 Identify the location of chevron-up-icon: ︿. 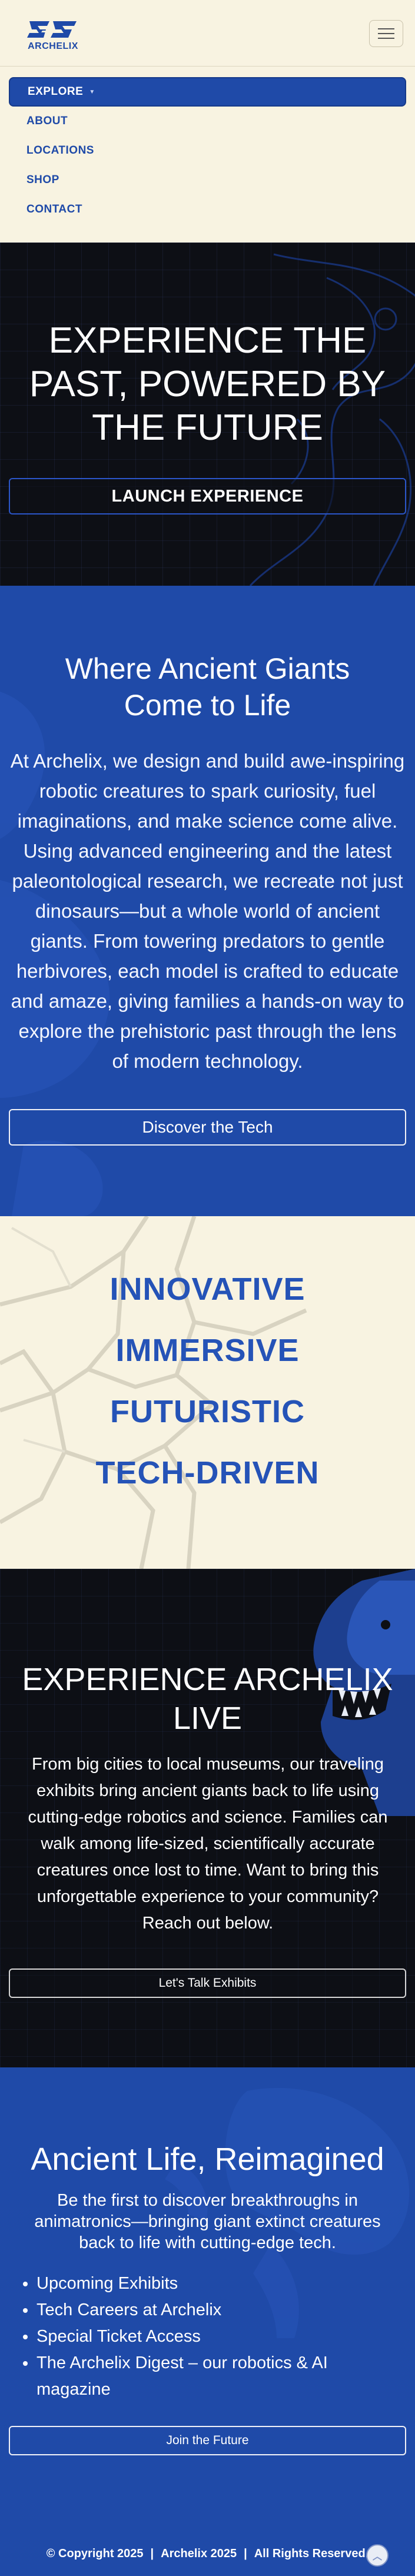
(377, 2557).